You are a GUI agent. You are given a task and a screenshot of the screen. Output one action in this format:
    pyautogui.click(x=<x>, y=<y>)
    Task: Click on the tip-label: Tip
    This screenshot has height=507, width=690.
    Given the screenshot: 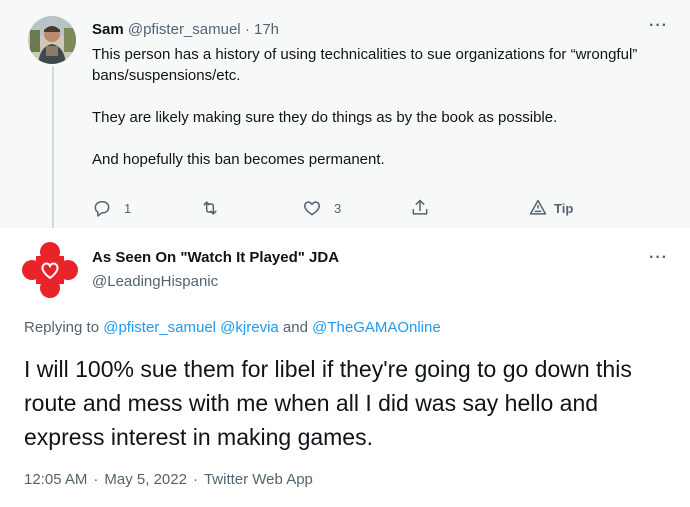 What is the action you would take?
    pyautogui.click(x=564, y=208)
    